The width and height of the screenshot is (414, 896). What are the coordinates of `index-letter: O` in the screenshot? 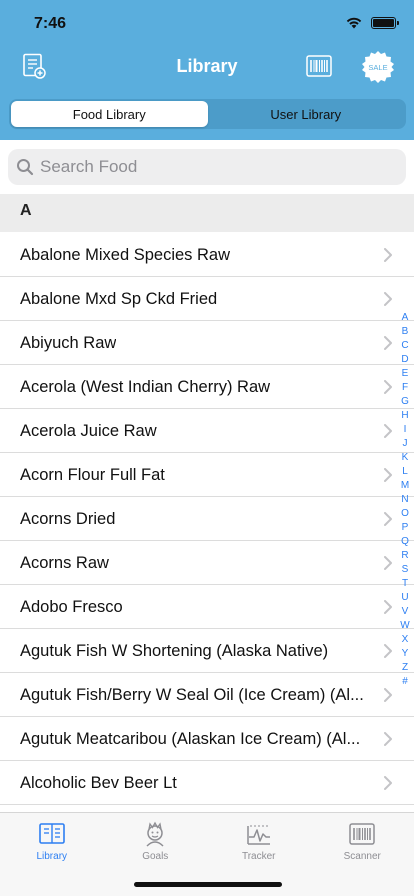 It's located at (405, 514).